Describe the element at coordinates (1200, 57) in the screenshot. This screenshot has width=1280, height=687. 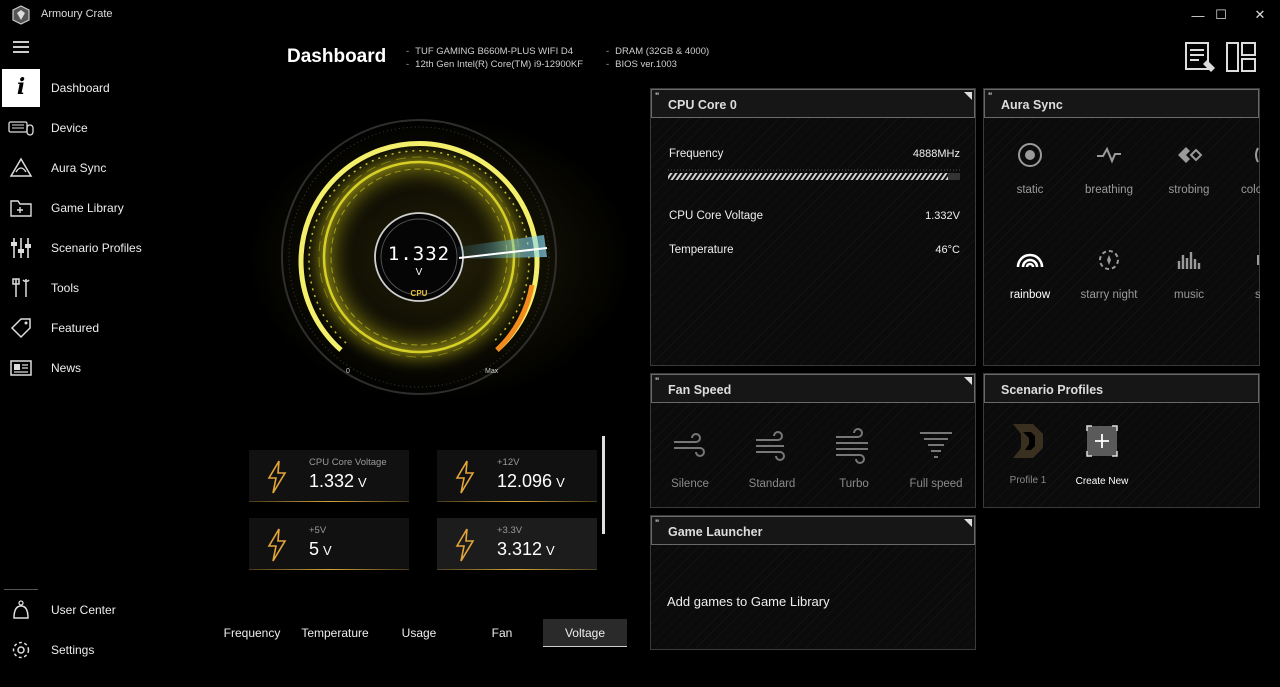
I see `report-edit-icon` at that location.